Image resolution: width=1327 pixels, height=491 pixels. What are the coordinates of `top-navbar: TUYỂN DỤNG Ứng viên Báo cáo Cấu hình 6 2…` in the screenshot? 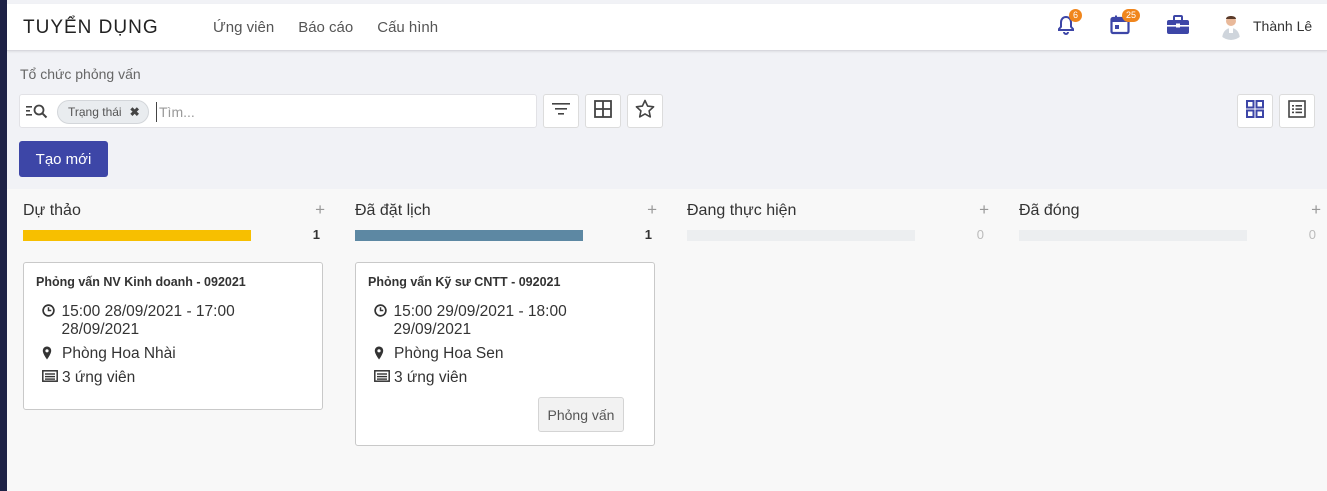 It's located at (667, 27).